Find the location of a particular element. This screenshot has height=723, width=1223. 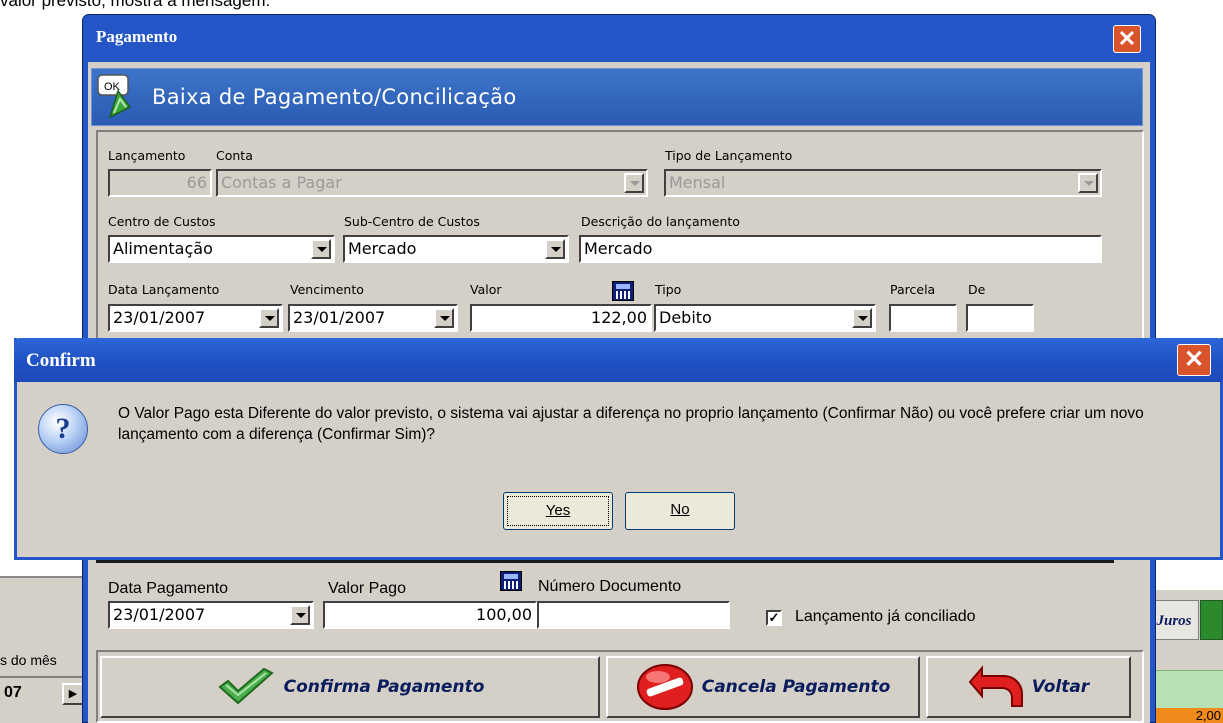

subcentro-custos-select: Mercado is located at coordinates (456, 249).